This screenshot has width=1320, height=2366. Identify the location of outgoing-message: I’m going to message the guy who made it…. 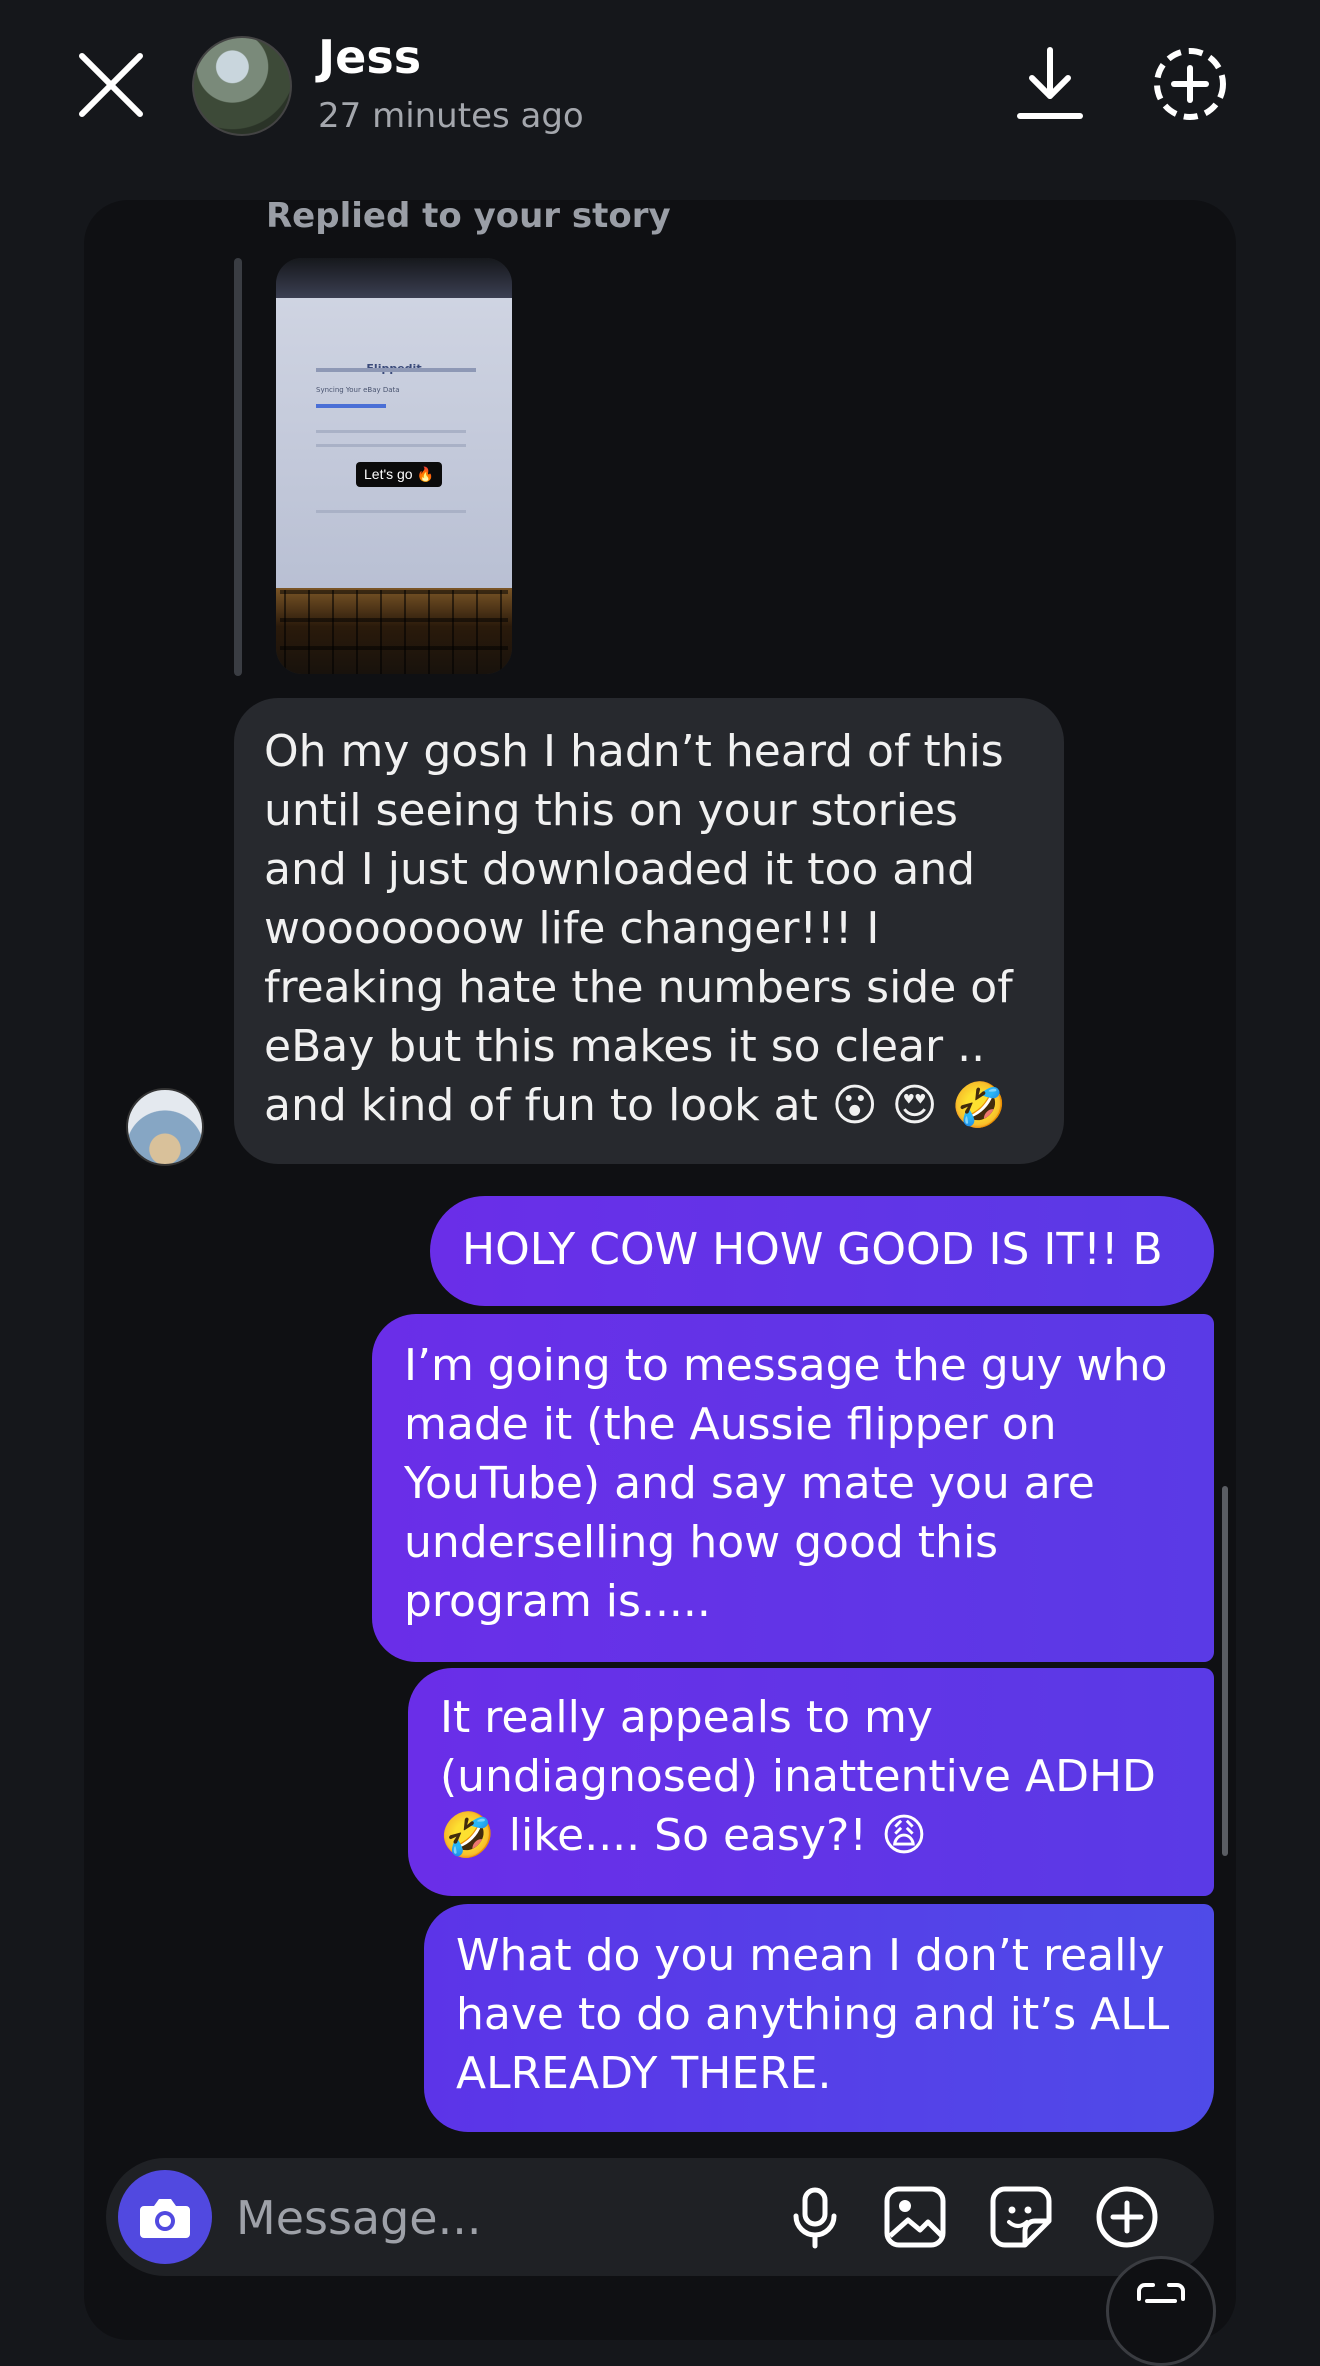
(793, 1488).